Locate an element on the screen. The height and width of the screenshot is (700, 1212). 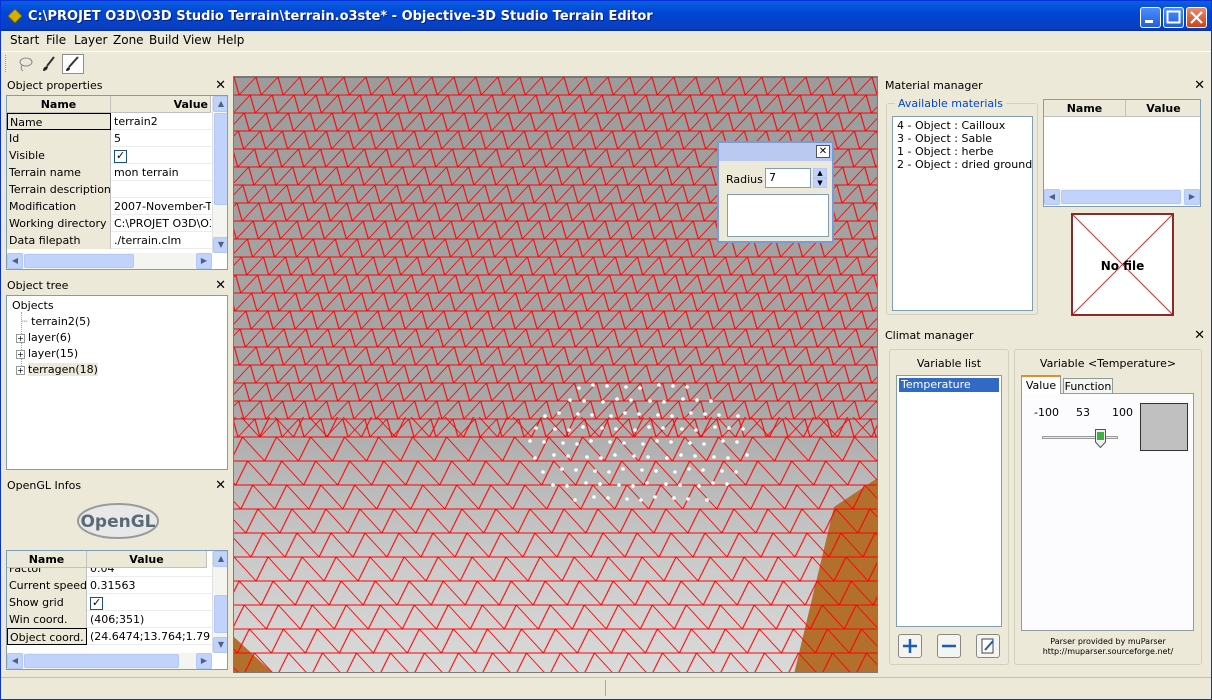
tree-item: ┄ terrain2(5) is located at coordinates (55, 321).